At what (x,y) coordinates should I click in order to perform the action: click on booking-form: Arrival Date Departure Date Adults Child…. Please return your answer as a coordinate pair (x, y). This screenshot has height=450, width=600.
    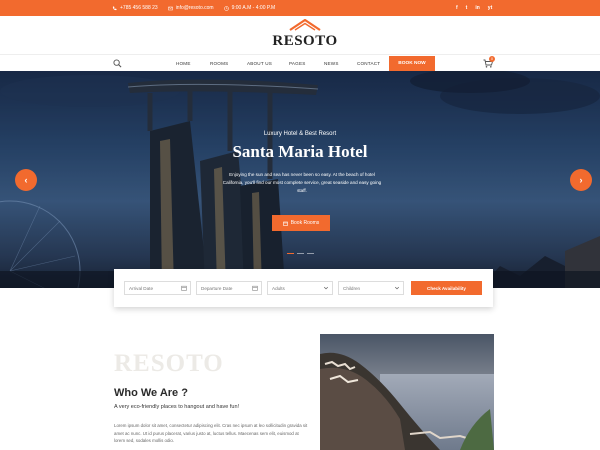
    Looking at the image, I should click on (303, 288).